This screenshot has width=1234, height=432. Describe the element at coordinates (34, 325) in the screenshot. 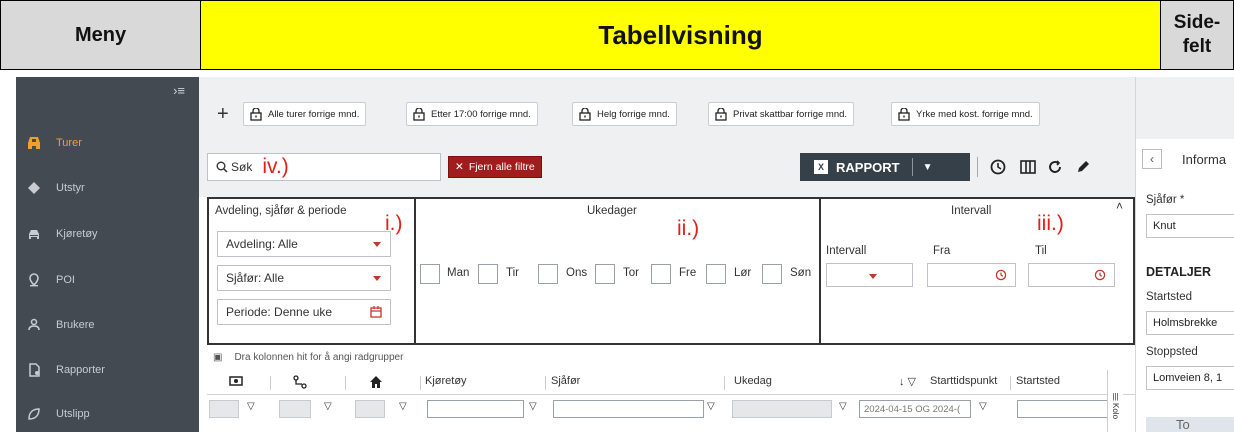

I see `user-icon` at that location.